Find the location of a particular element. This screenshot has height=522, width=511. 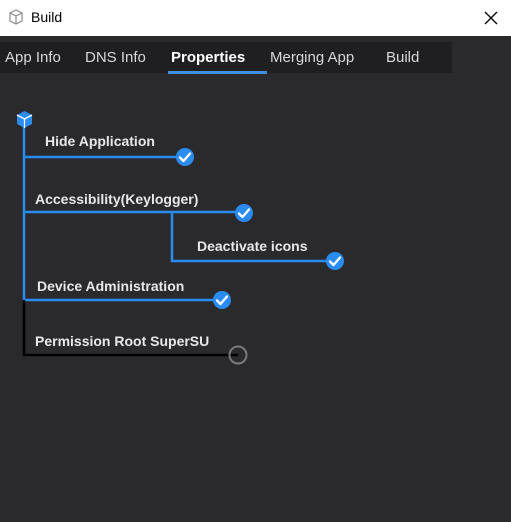

root-cube-icon is located at coordinates (24, 119).